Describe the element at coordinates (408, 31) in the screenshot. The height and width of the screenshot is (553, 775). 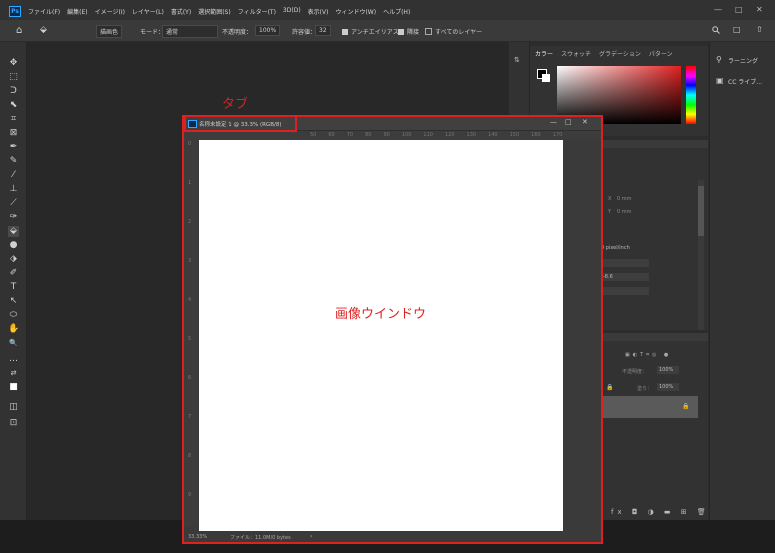
I see `contiguous-checkbox: 隣接` at that location.